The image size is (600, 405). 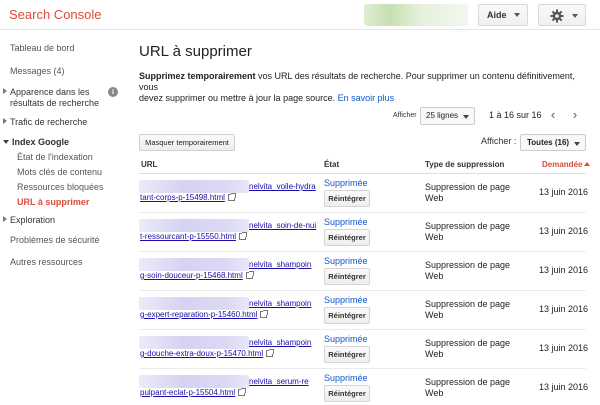 I want to click on url-link: nelvita_voile-hydra, so click(x=282, y=186).